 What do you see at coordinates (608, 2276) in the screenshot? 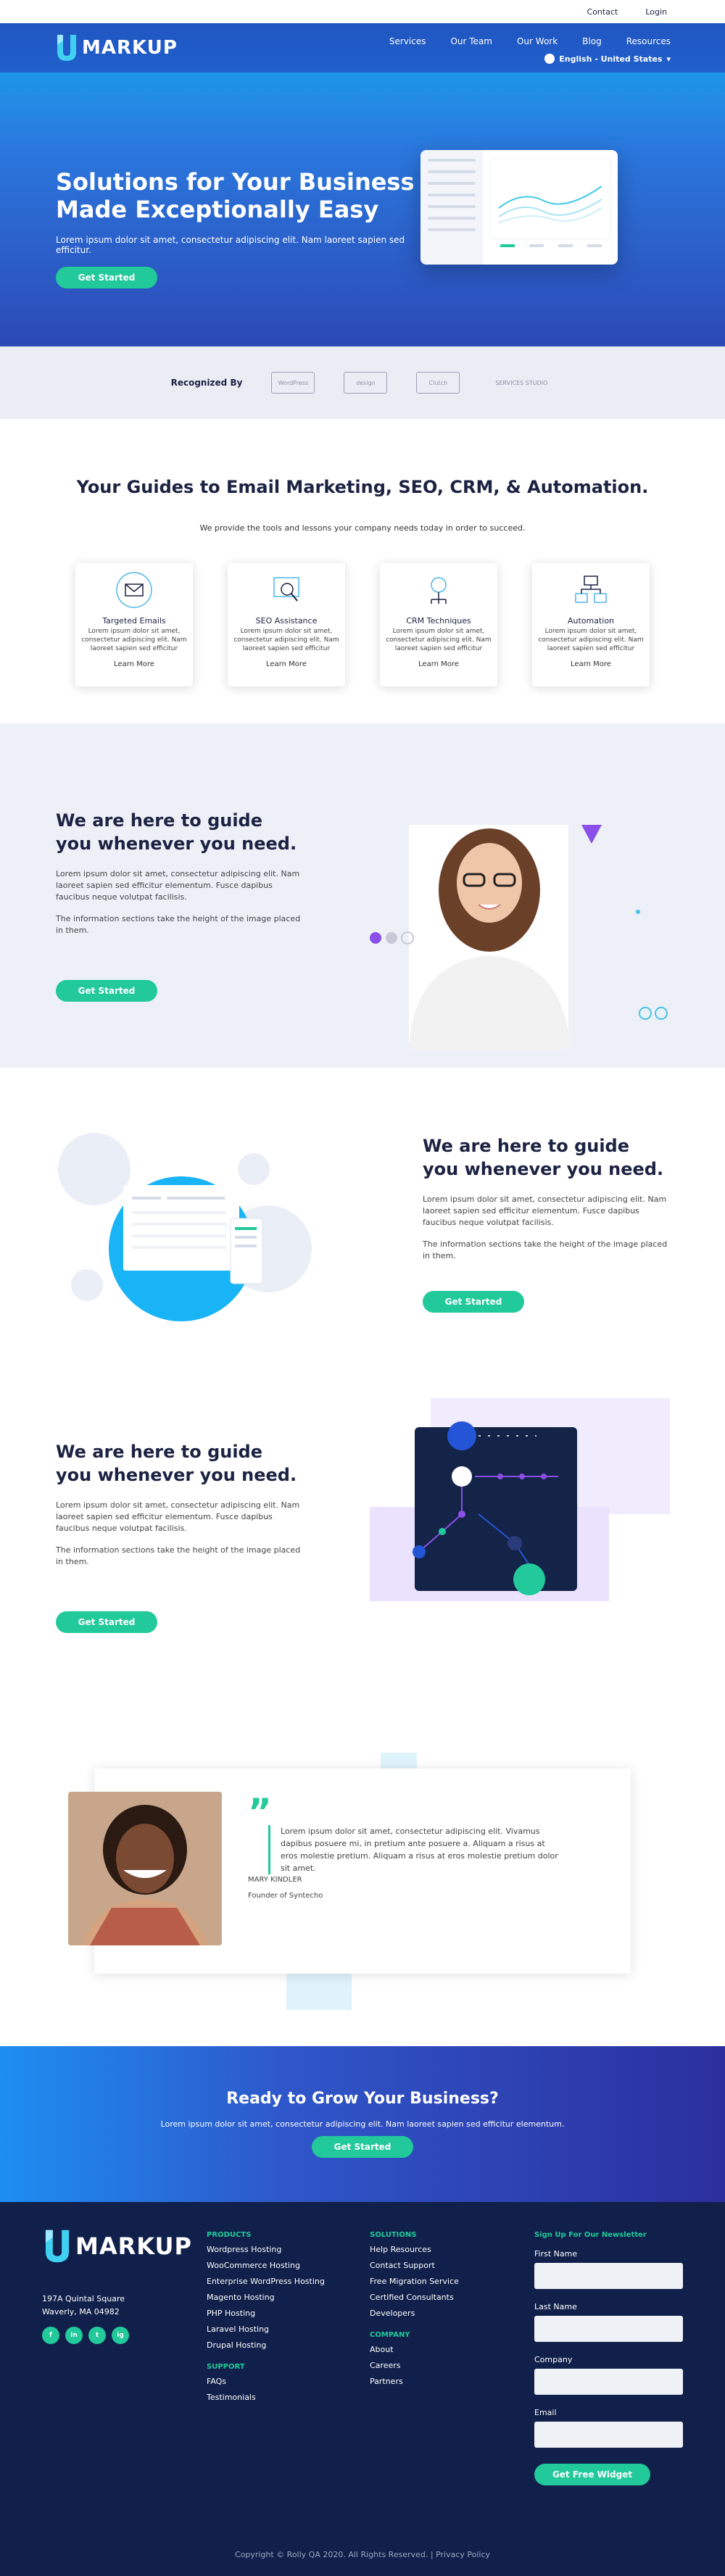
I see `first-name-field` at bounding box center [608, 2276].